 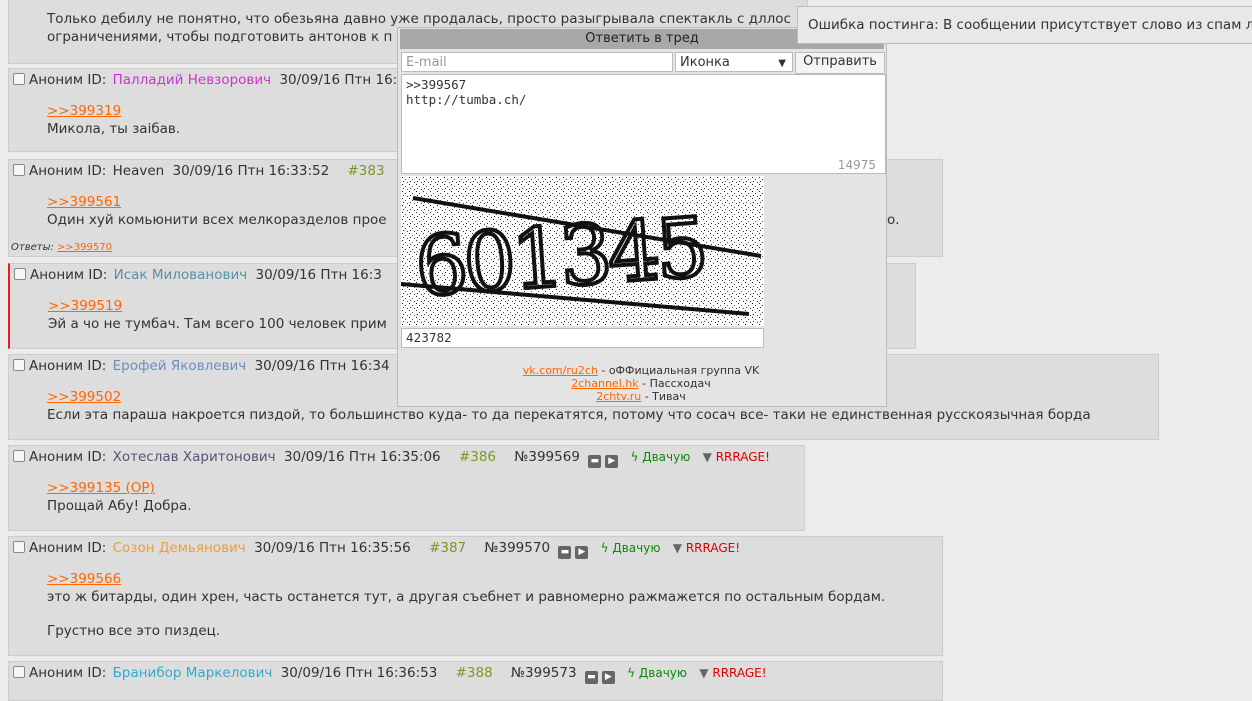 What do you see at coordinates (517, 548) in the screenshot?
I see `post-number: №399570` at bounding box center [517, 548].